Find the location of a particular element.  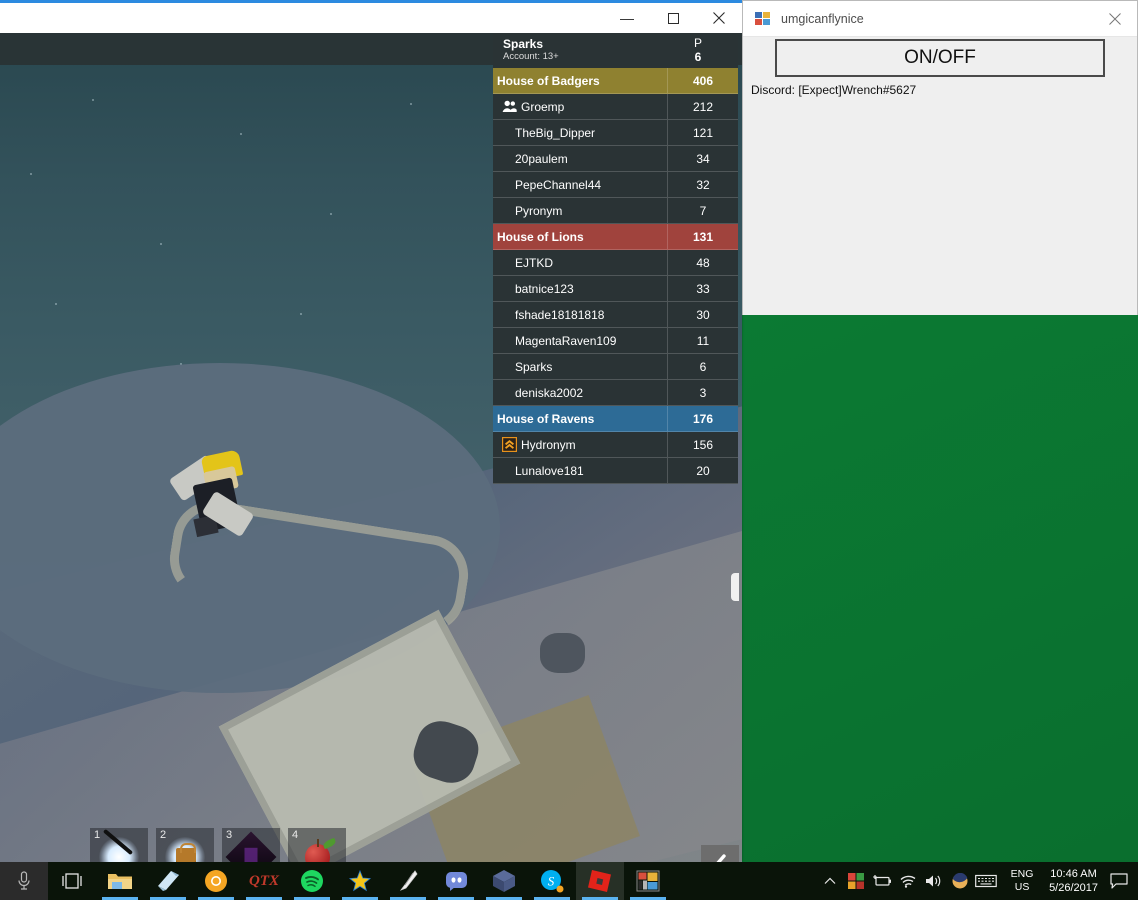

battery-icon is located at coordinates (882, 881).